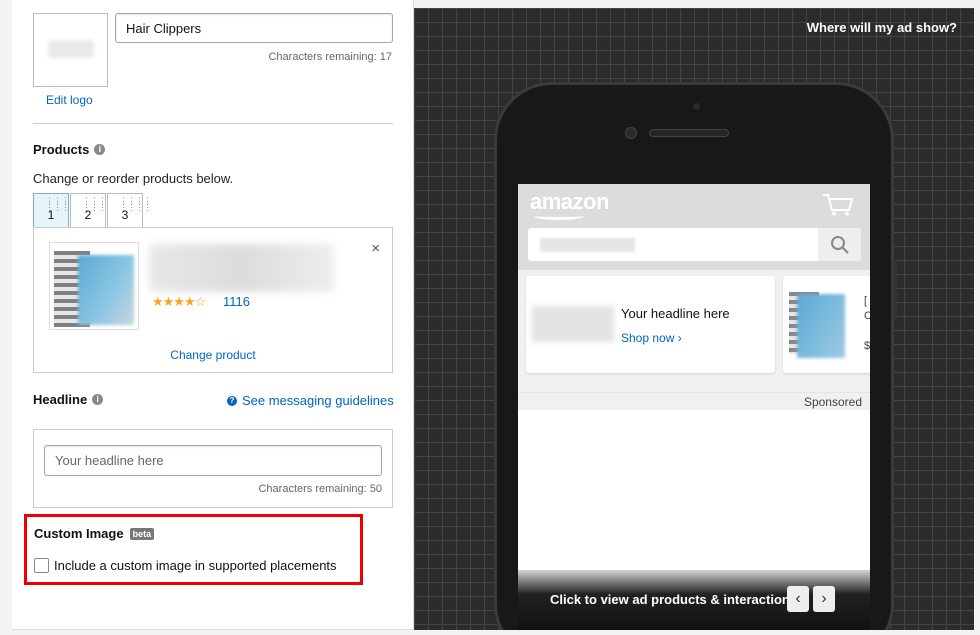  Describe the element at coordinates (232, 400) in the screenshot. I see `question-icon: ?` at that location.